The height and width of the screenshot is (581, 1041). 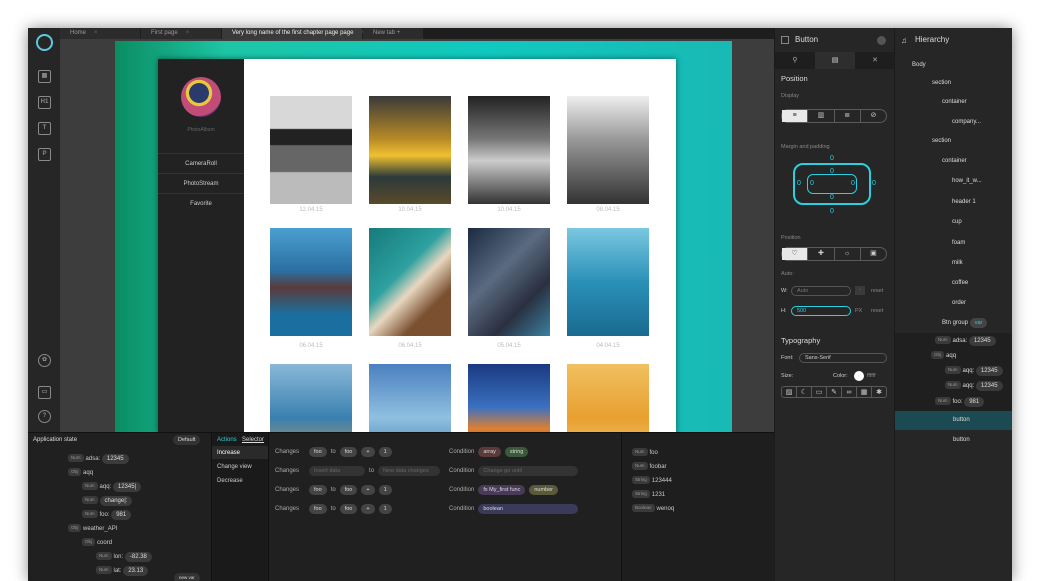 What do you see at coordinates (848, 116) in the screenshot?
I see `inline-icon: ≣` at bounding box center [848, 116].